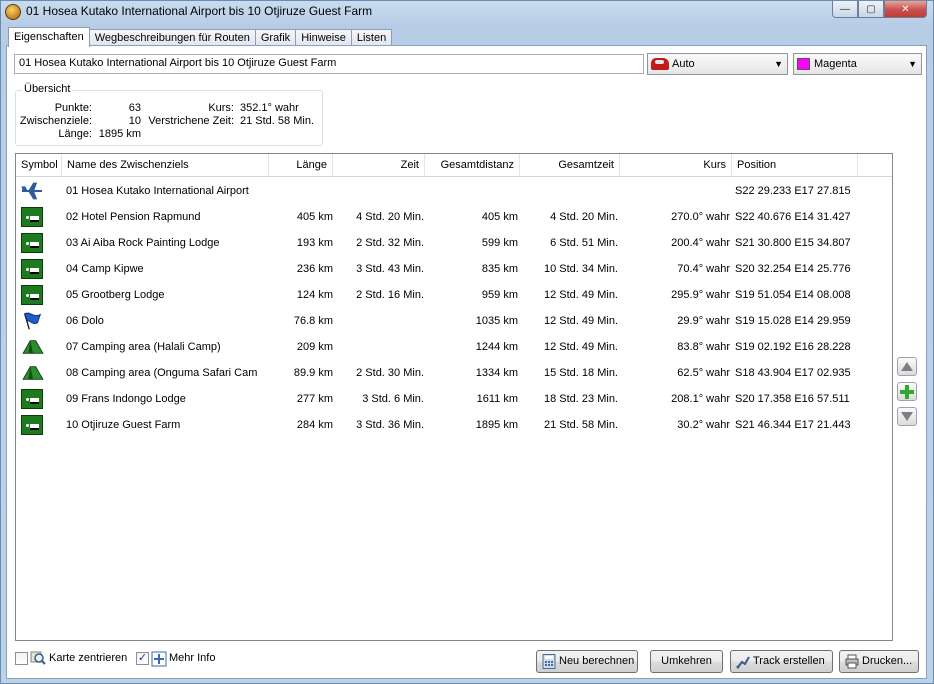 The width and height of the screenshot is (934, 684). I want to click on cell-name: 03 Ai Aiba Rock Painting Lodge, so click(143, 243).